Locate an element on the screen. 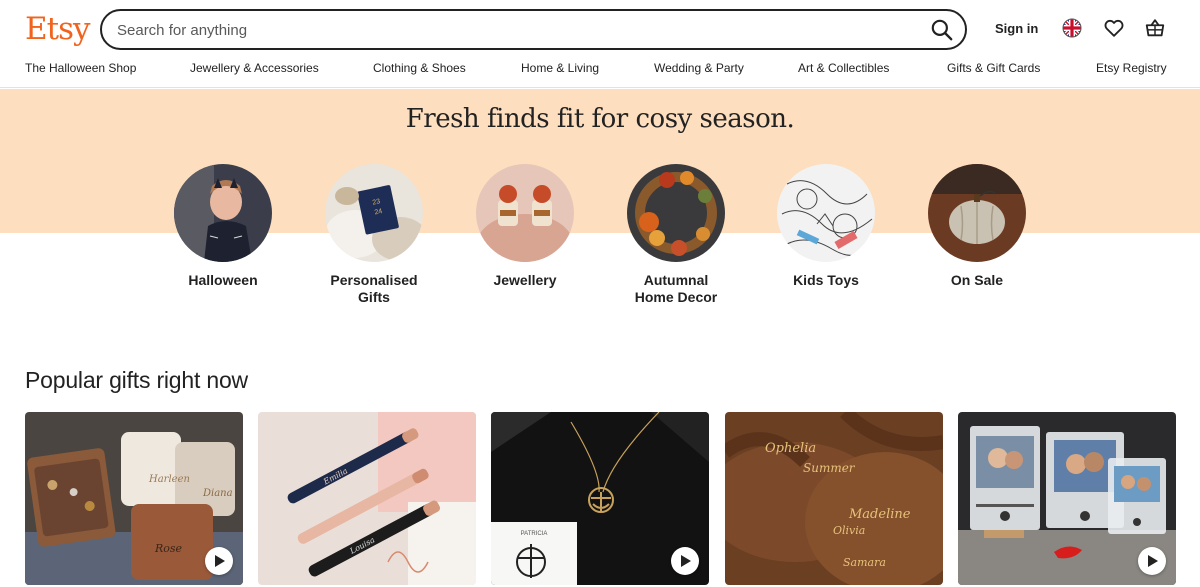 This screenshot has width=1200, height=587. category-personalised-gifts: 23 24 Personalised Gifts is located at coordinates (374, 235).